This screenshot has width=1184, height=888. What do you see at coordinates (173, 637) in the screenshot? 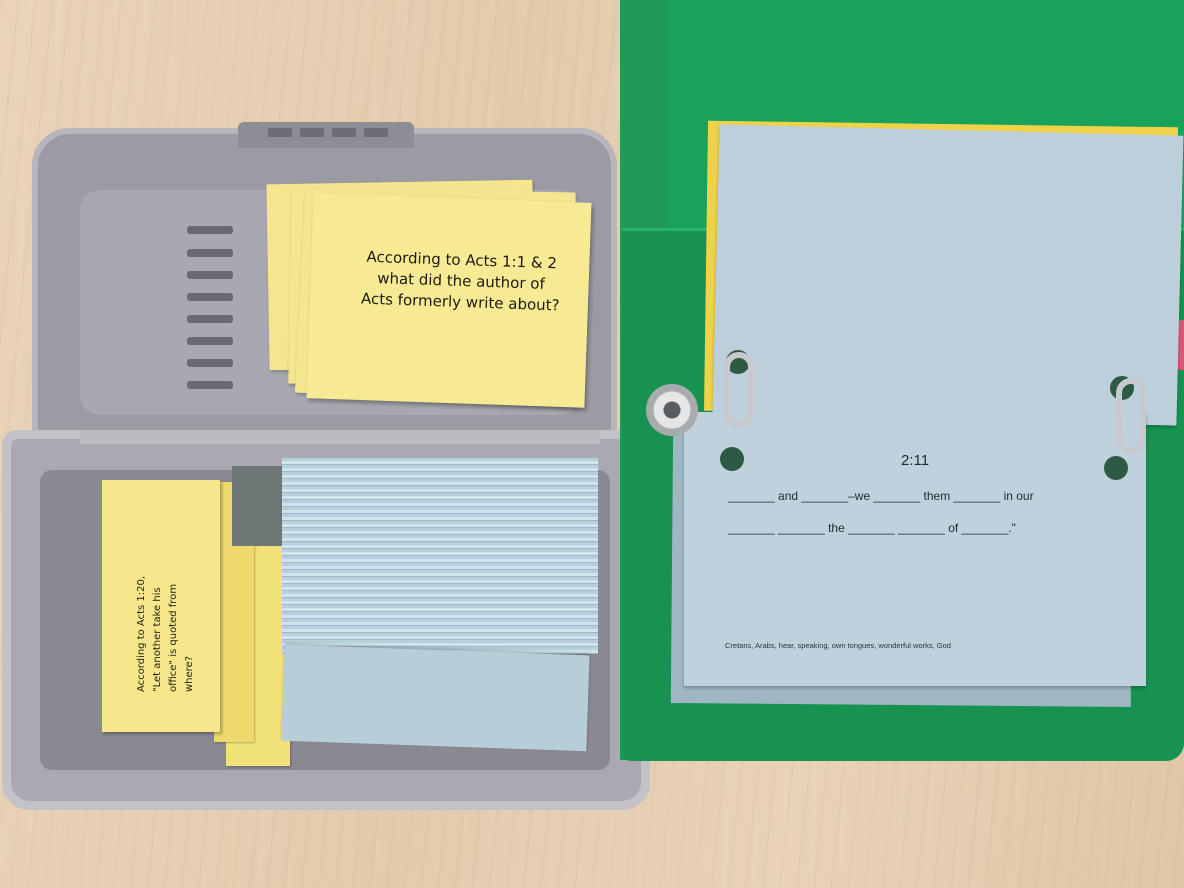
I see `side-question-line: office" is quoted from` at bounding box center [173, 637].